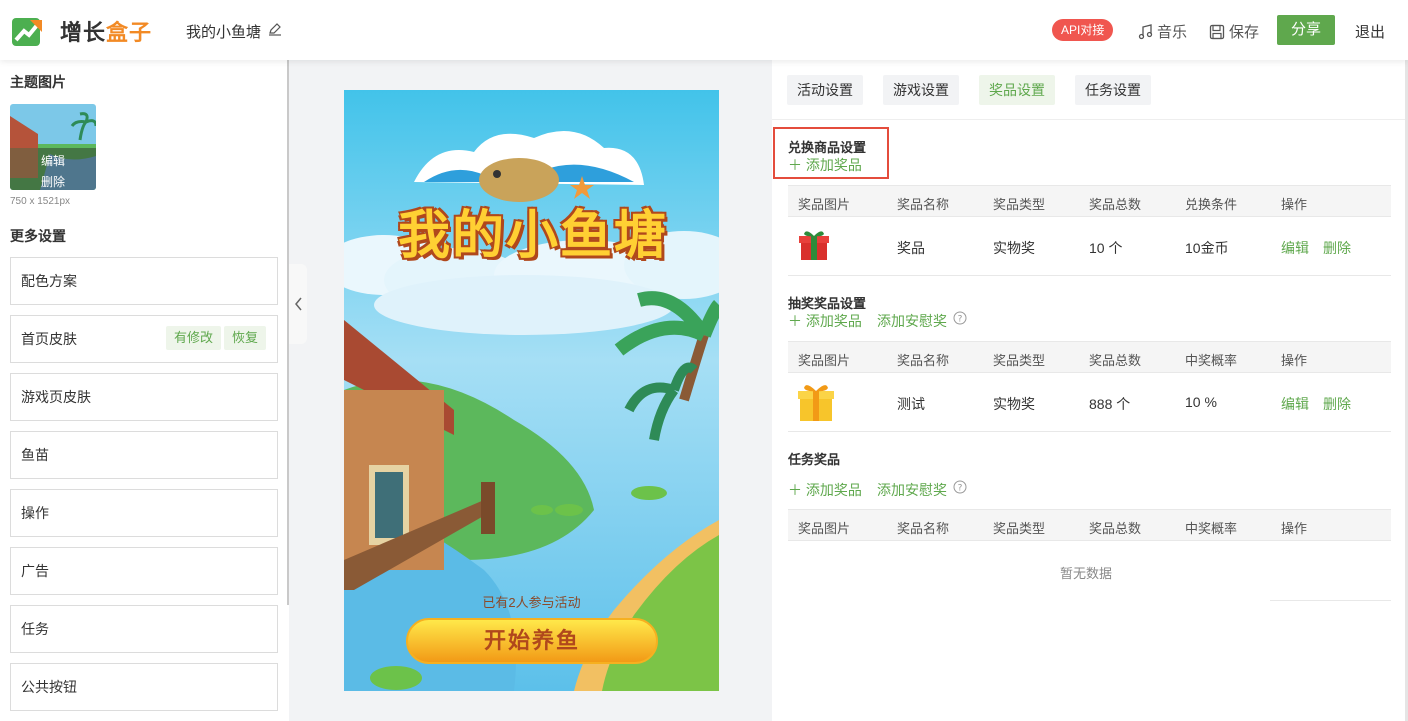 The image size is (1408, 721). I want to click on theme-image-title: 主题图片, so click(38, 82).